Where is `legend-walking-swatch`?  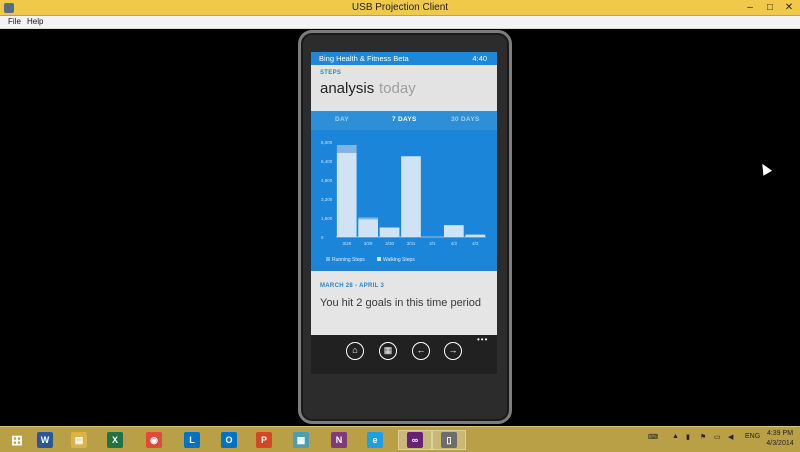
legend-walking-swatch is located at coordinates (379, 259).